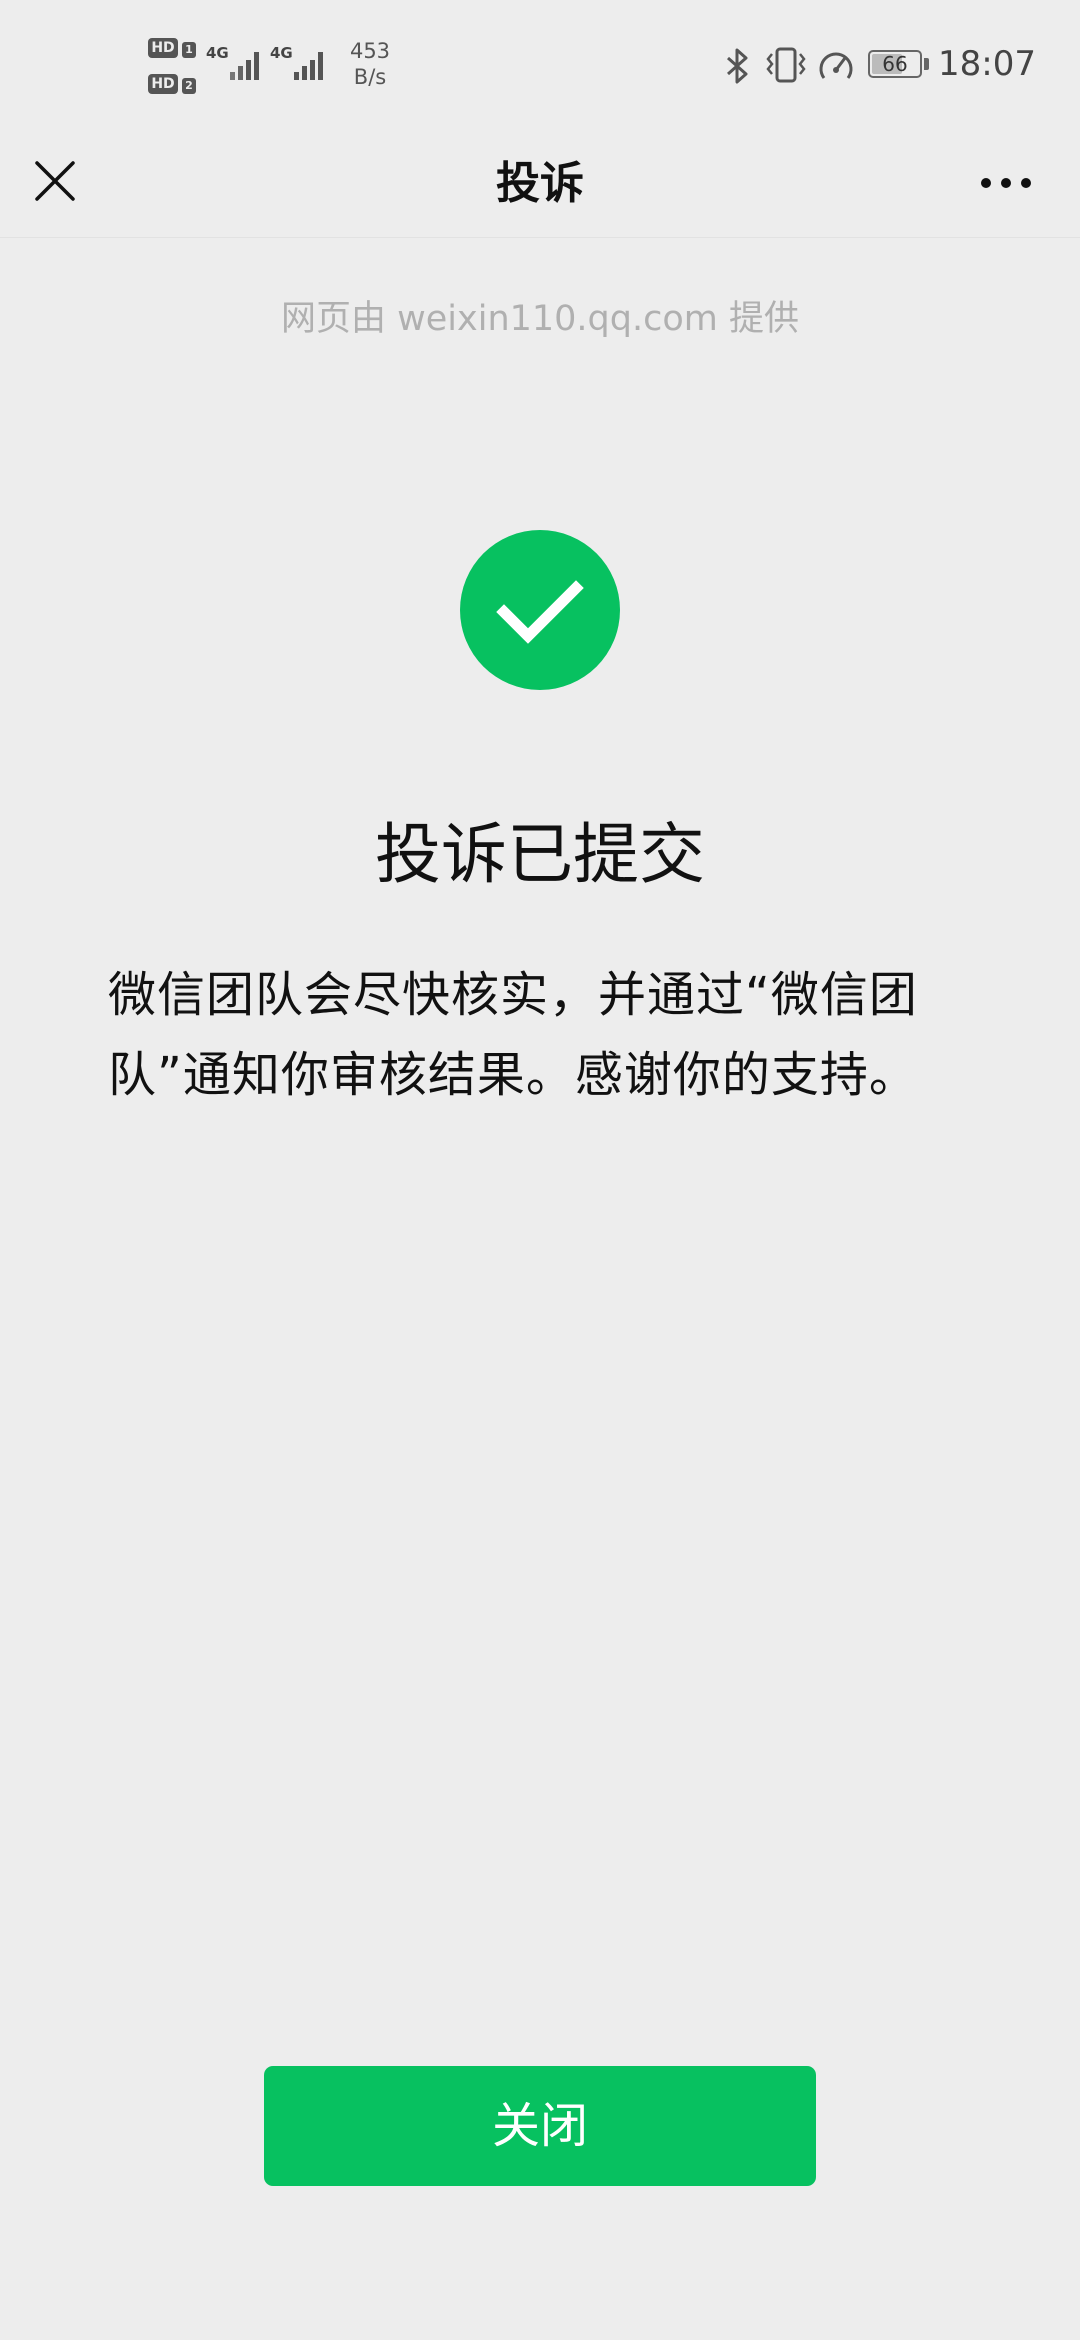 The width and height of the screenshot is (1080, 2340). What do you see at coordinates (540, 2126) in the screenshot?
I see `close-page-button: 关闭` at bounding box center [540, 2126].